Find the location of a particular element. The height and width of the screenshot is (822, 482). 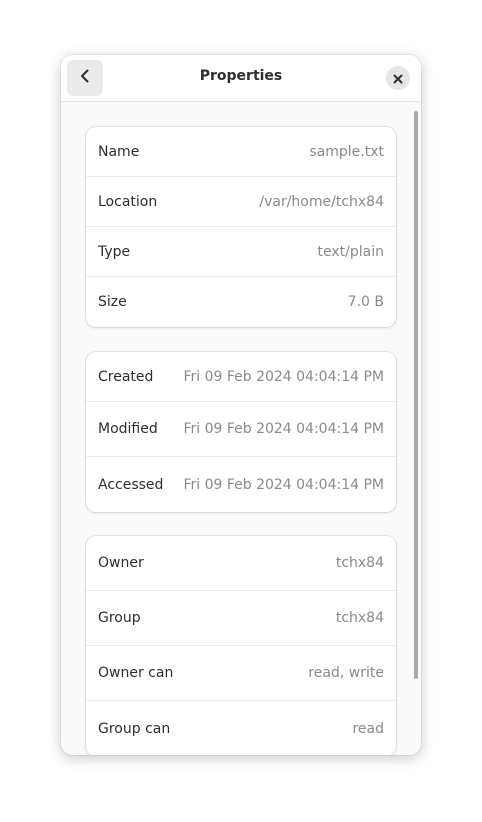

property-row-created: Created Fri 09 Feb 2024 04:04:14 PM is located at coordinates (241, 377).